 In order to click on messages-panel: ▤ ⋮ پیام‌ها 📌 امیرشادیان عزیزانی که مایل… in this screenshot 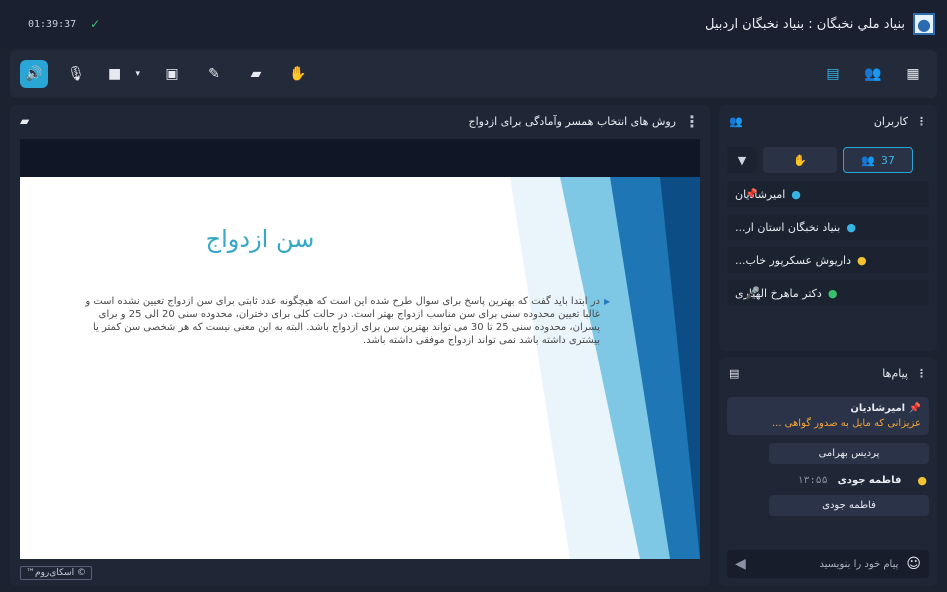, I will do `click(828, 471)`.